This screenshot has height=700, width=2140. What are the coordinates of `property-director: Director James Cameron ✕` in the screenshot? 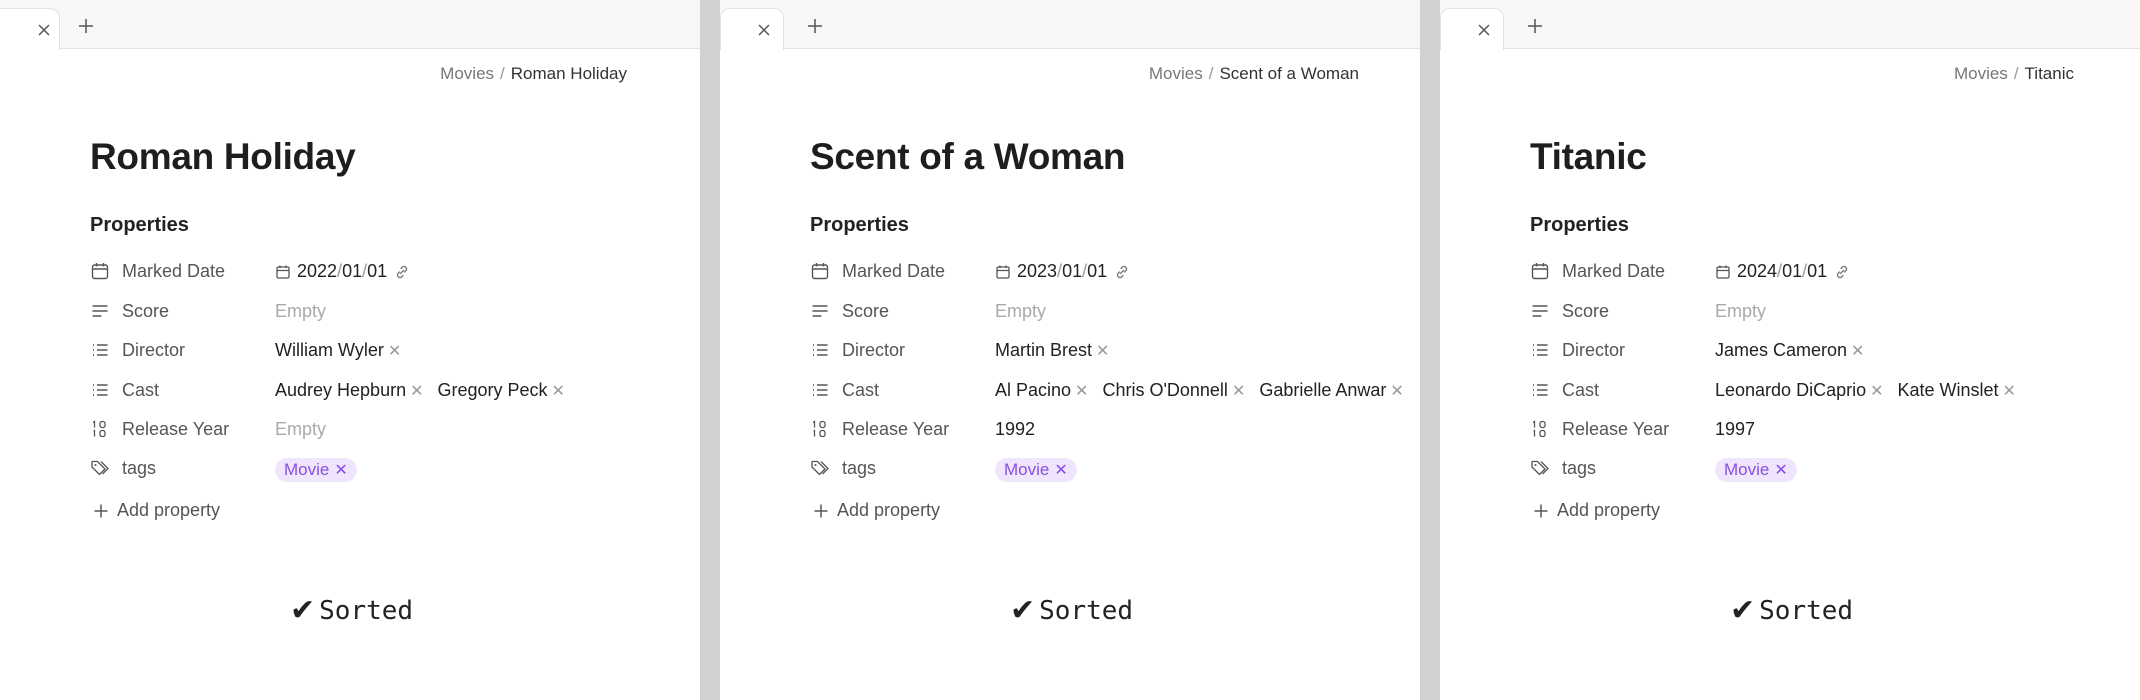 It's located at (1830, 350).